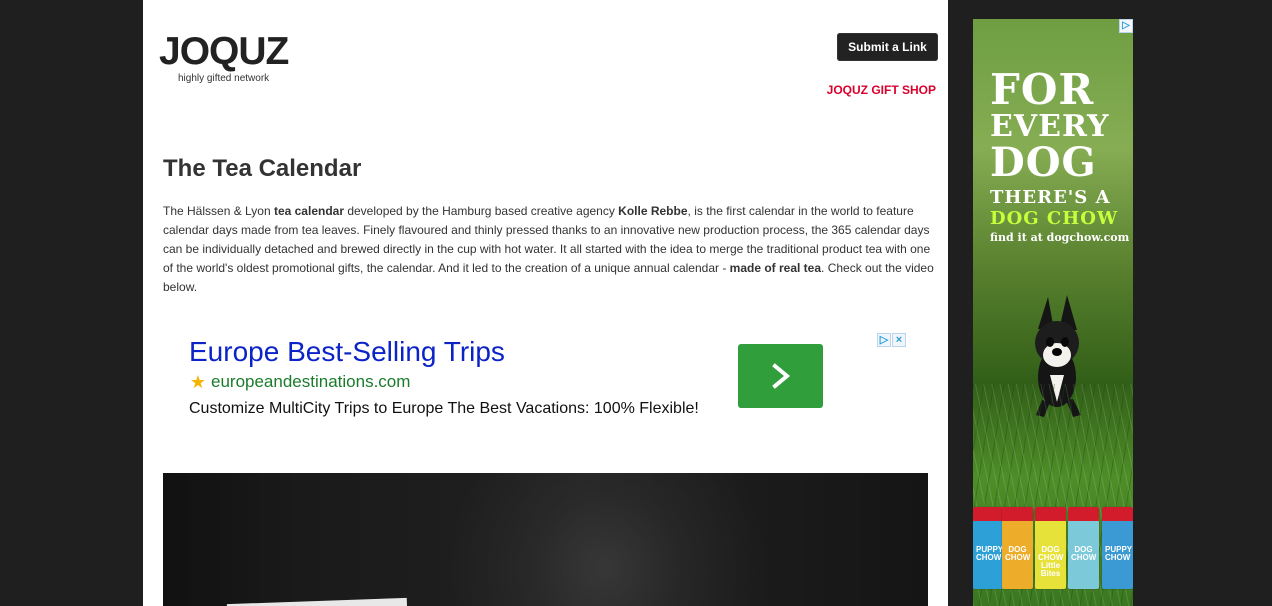 The width and height of the screenshot is (1272, 606). What do you see at coordinates (224, 78) in the screenshot?
I see `logo-tagline: highly gifted network` at bounding box center [224, 78].